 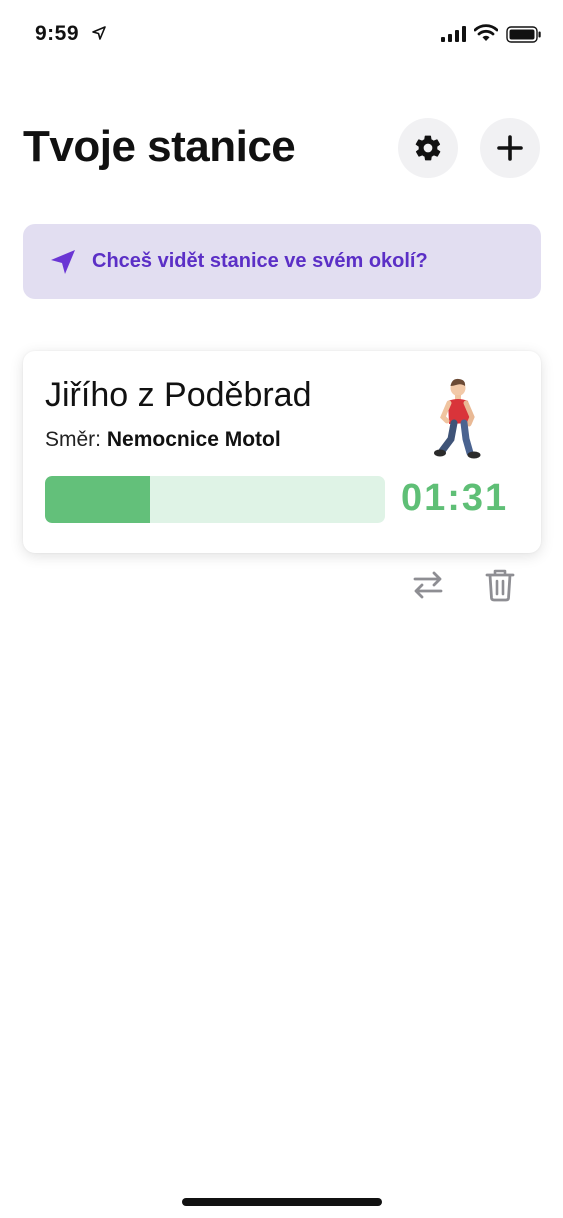 I want to click on nearby-stations-text: Chceš vidět stanice ve svém okolí?, so click(x=260, y=261).